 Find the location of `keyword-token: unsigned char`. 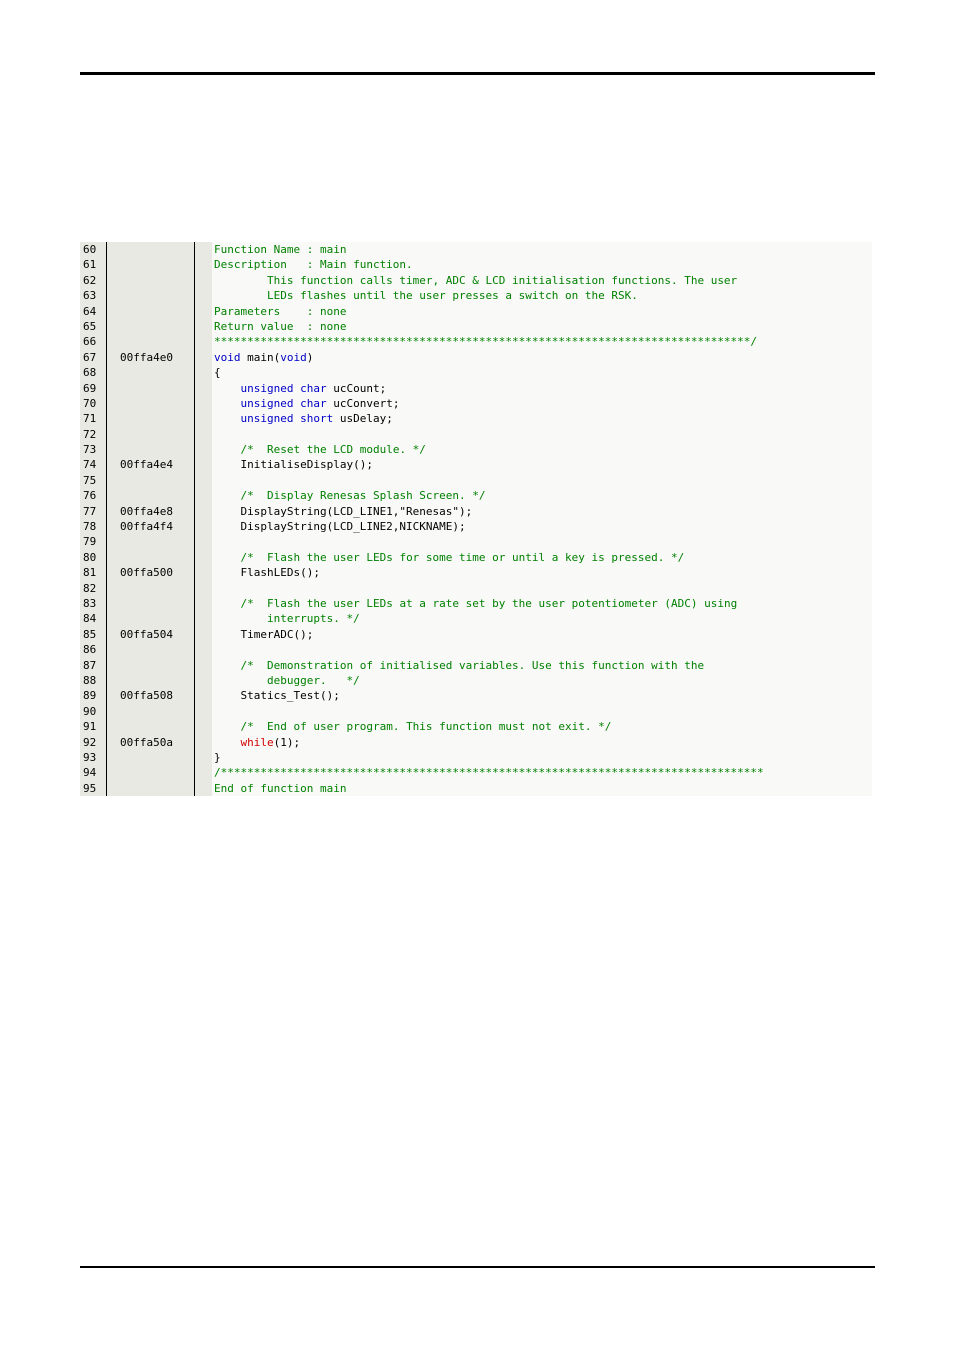

keyword-token: unsigned char is located at coordinates (283, 403).